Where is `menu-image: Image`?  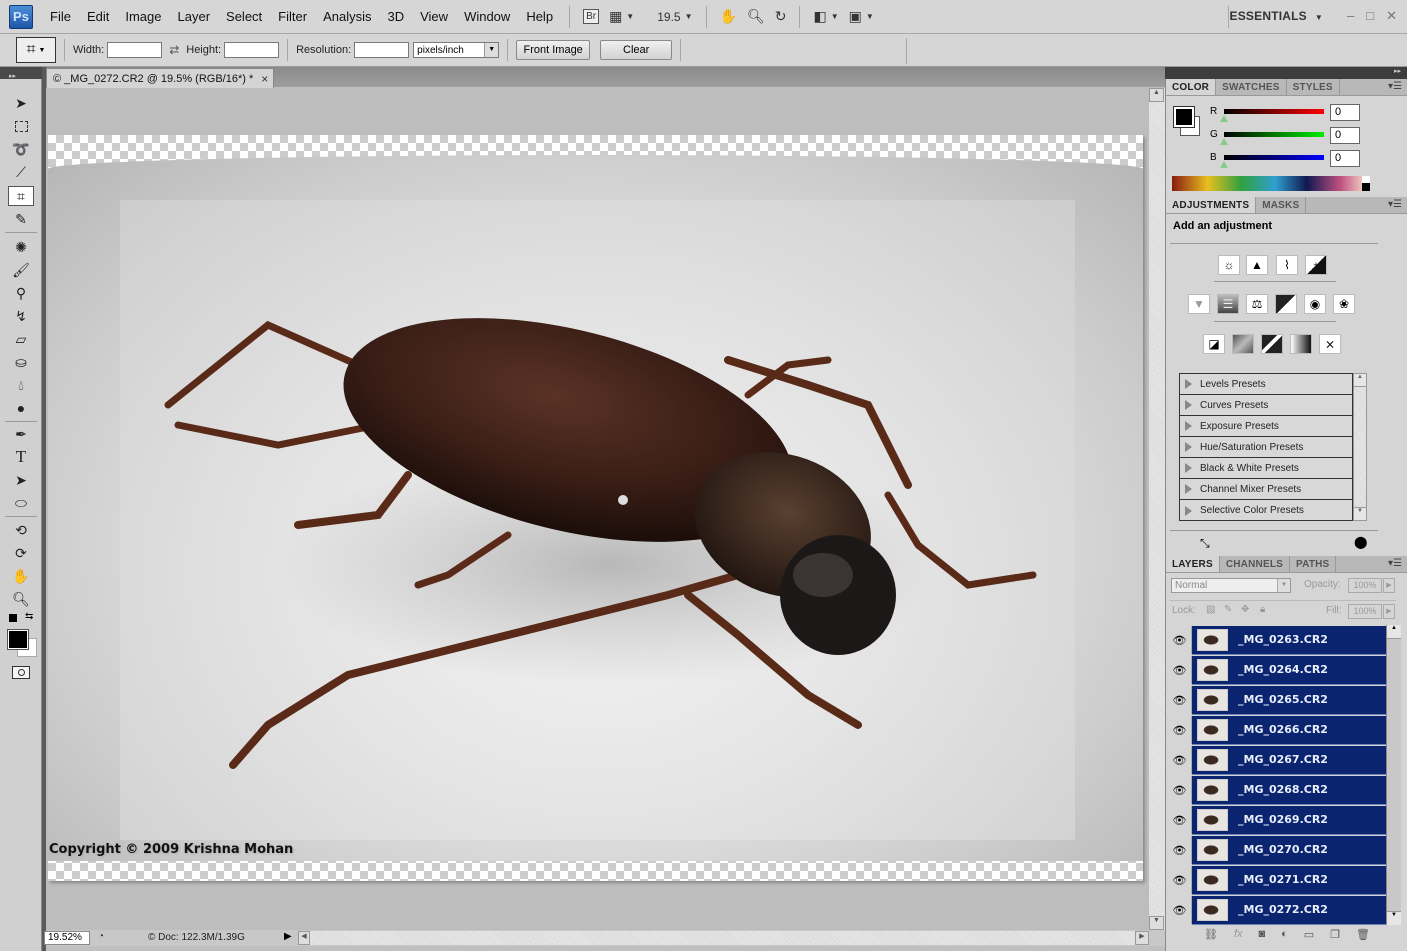
menu-image: Image is located at coordinates (143, 16).